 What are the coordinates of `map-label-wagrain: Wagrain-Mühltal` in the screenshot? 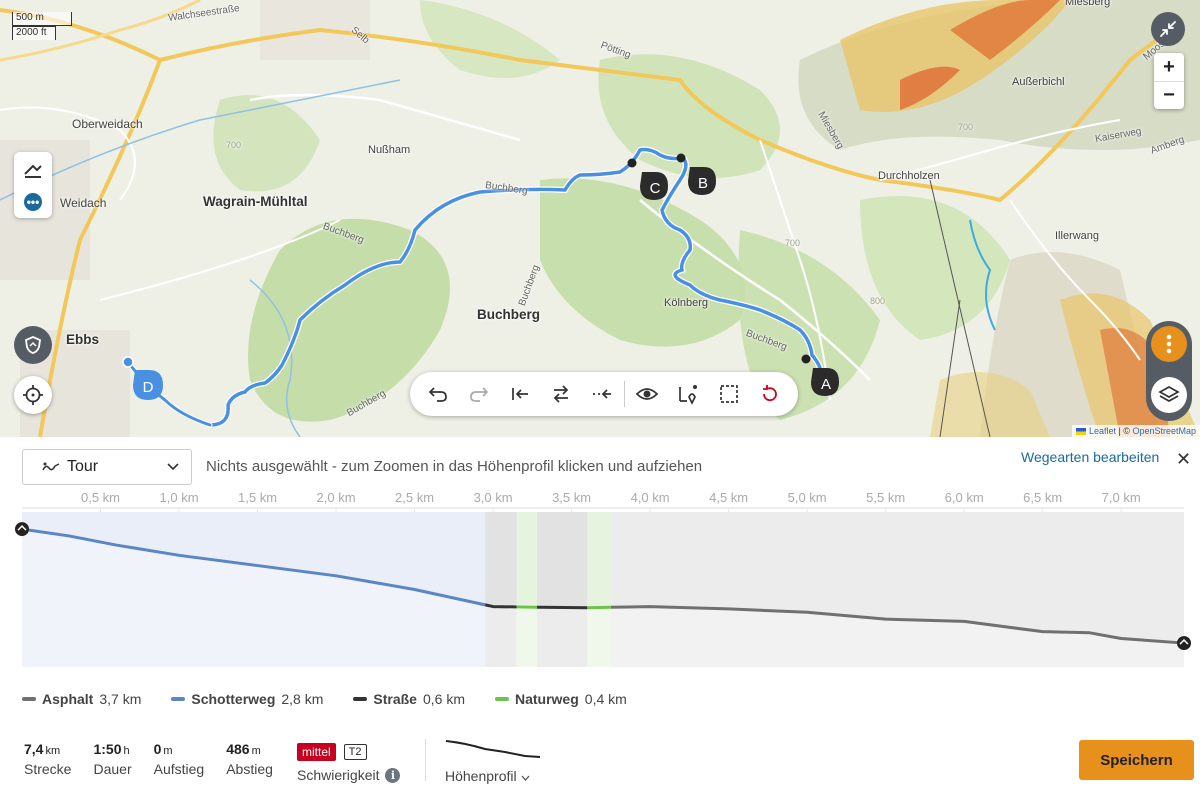 It's located at (255, 201).